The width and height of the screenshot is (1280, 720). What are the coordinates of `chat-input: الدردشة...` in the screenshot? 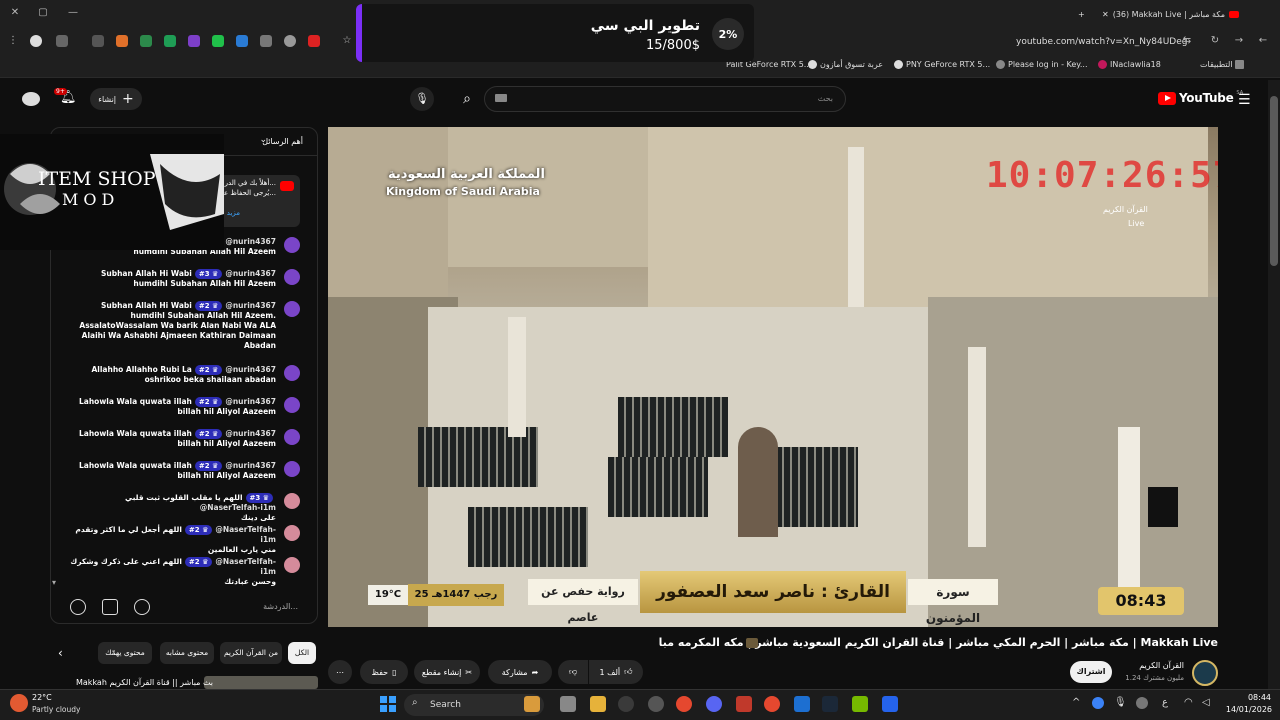 It's located at (185, 607).